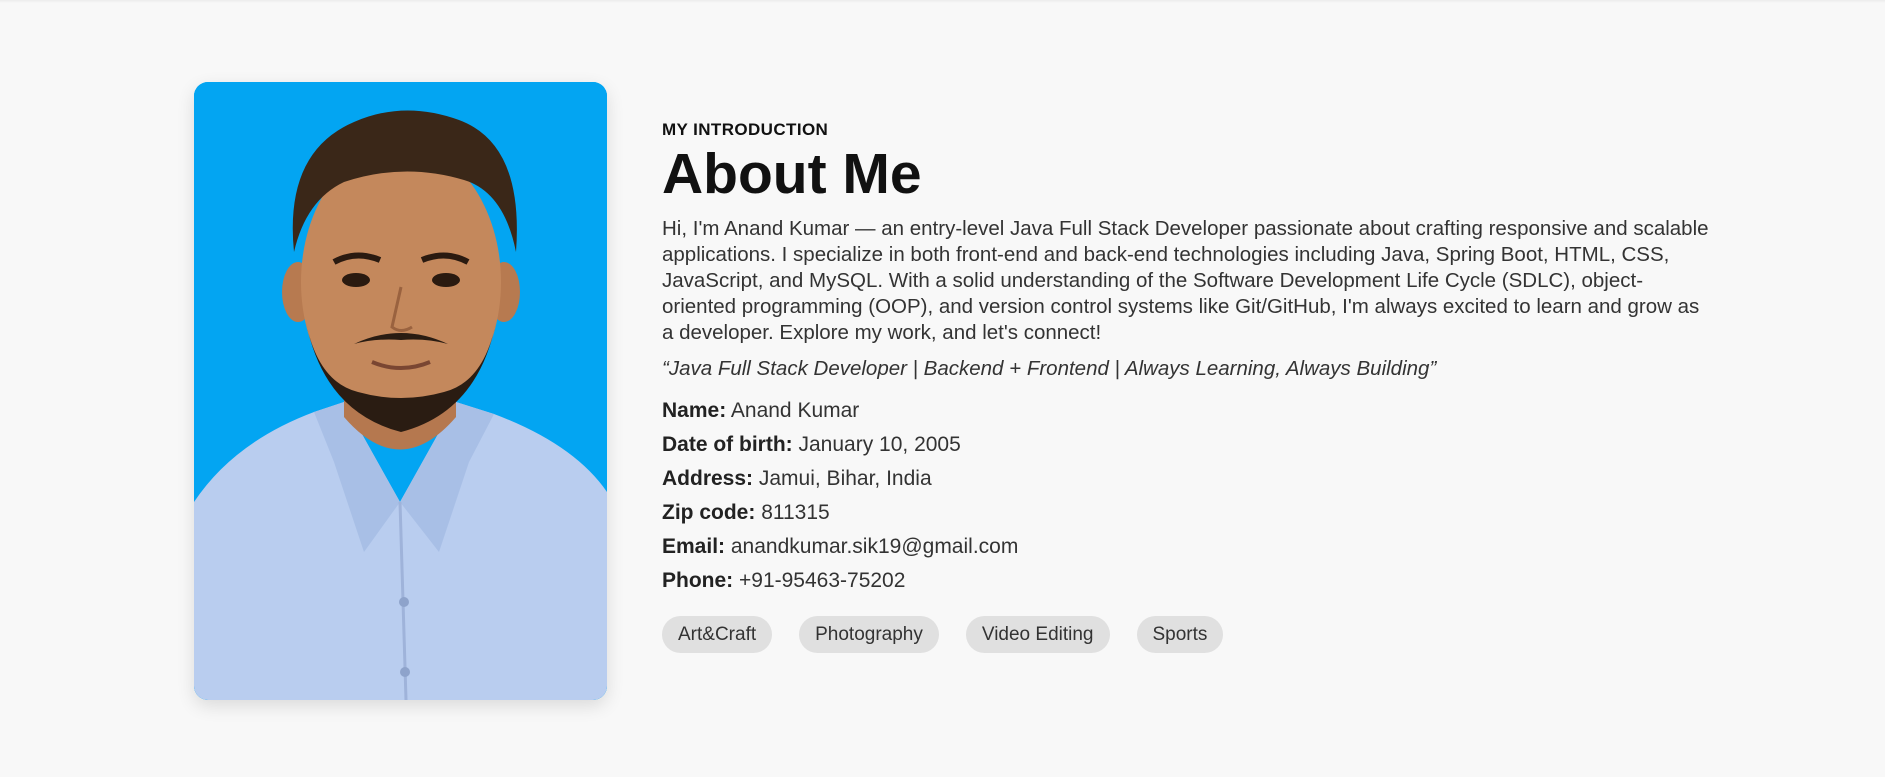 This screenshot has width=1885, height=777. I want to click on detail-value: +91-95463-75202, so click(822, 580).